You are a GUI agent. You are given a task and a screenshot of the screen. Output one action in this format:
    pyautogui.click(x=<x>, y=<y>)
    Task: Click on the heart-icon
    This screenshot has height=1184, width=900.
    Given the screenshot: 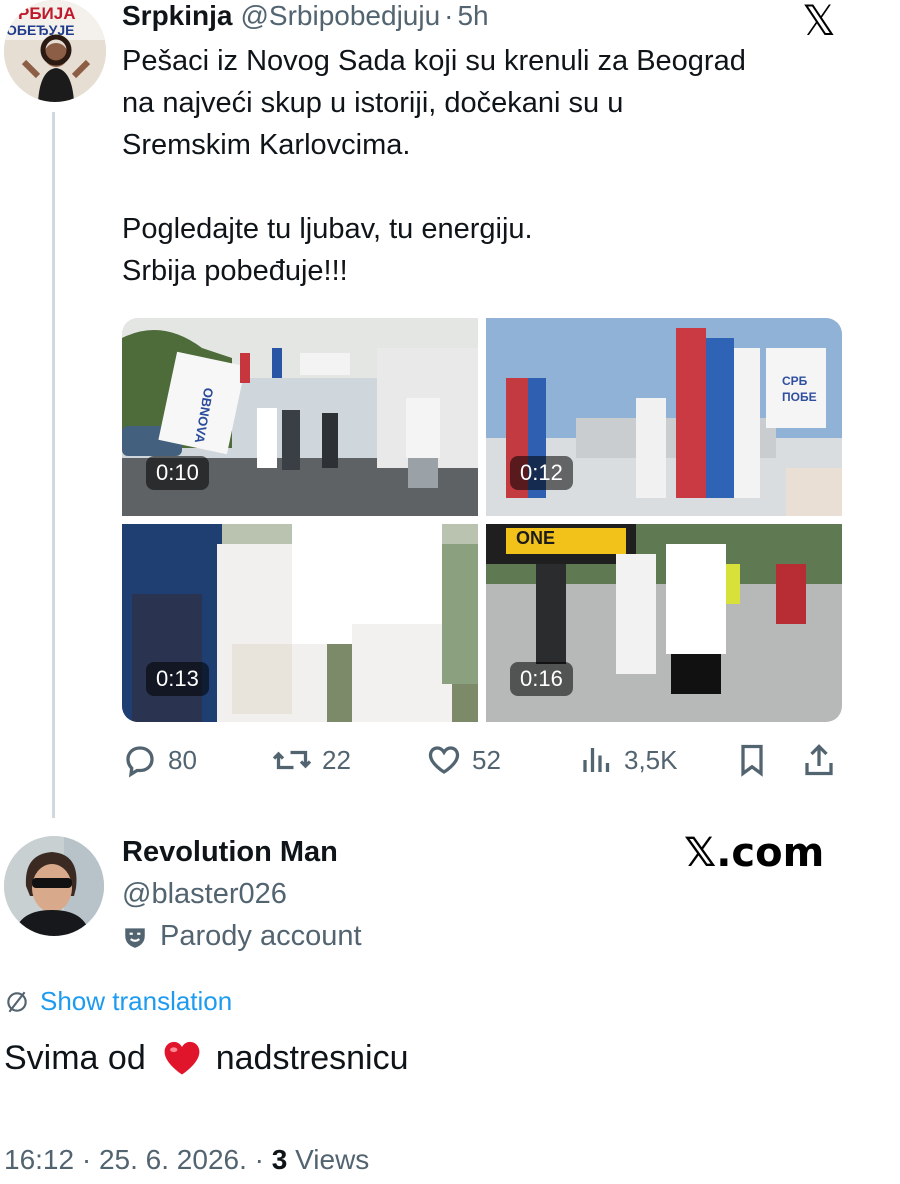 What is the action you would take?
    pyautogui.click(x=444, y=760)
    